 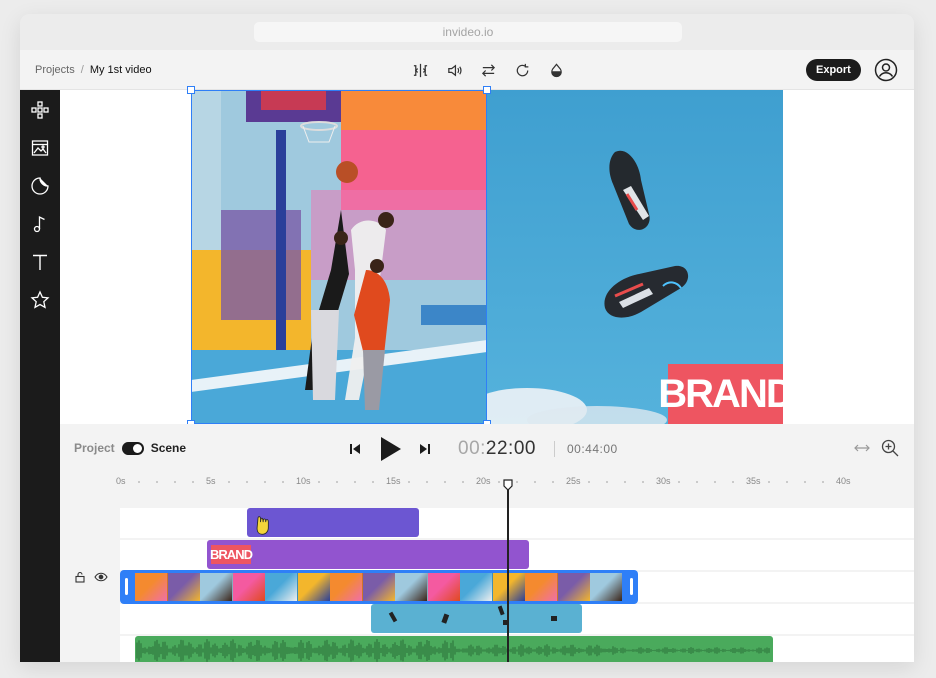 What do you see at coordinates (508, 484) in the screenshot?
I see `playhead-handle` at bounding box center [508, 484].